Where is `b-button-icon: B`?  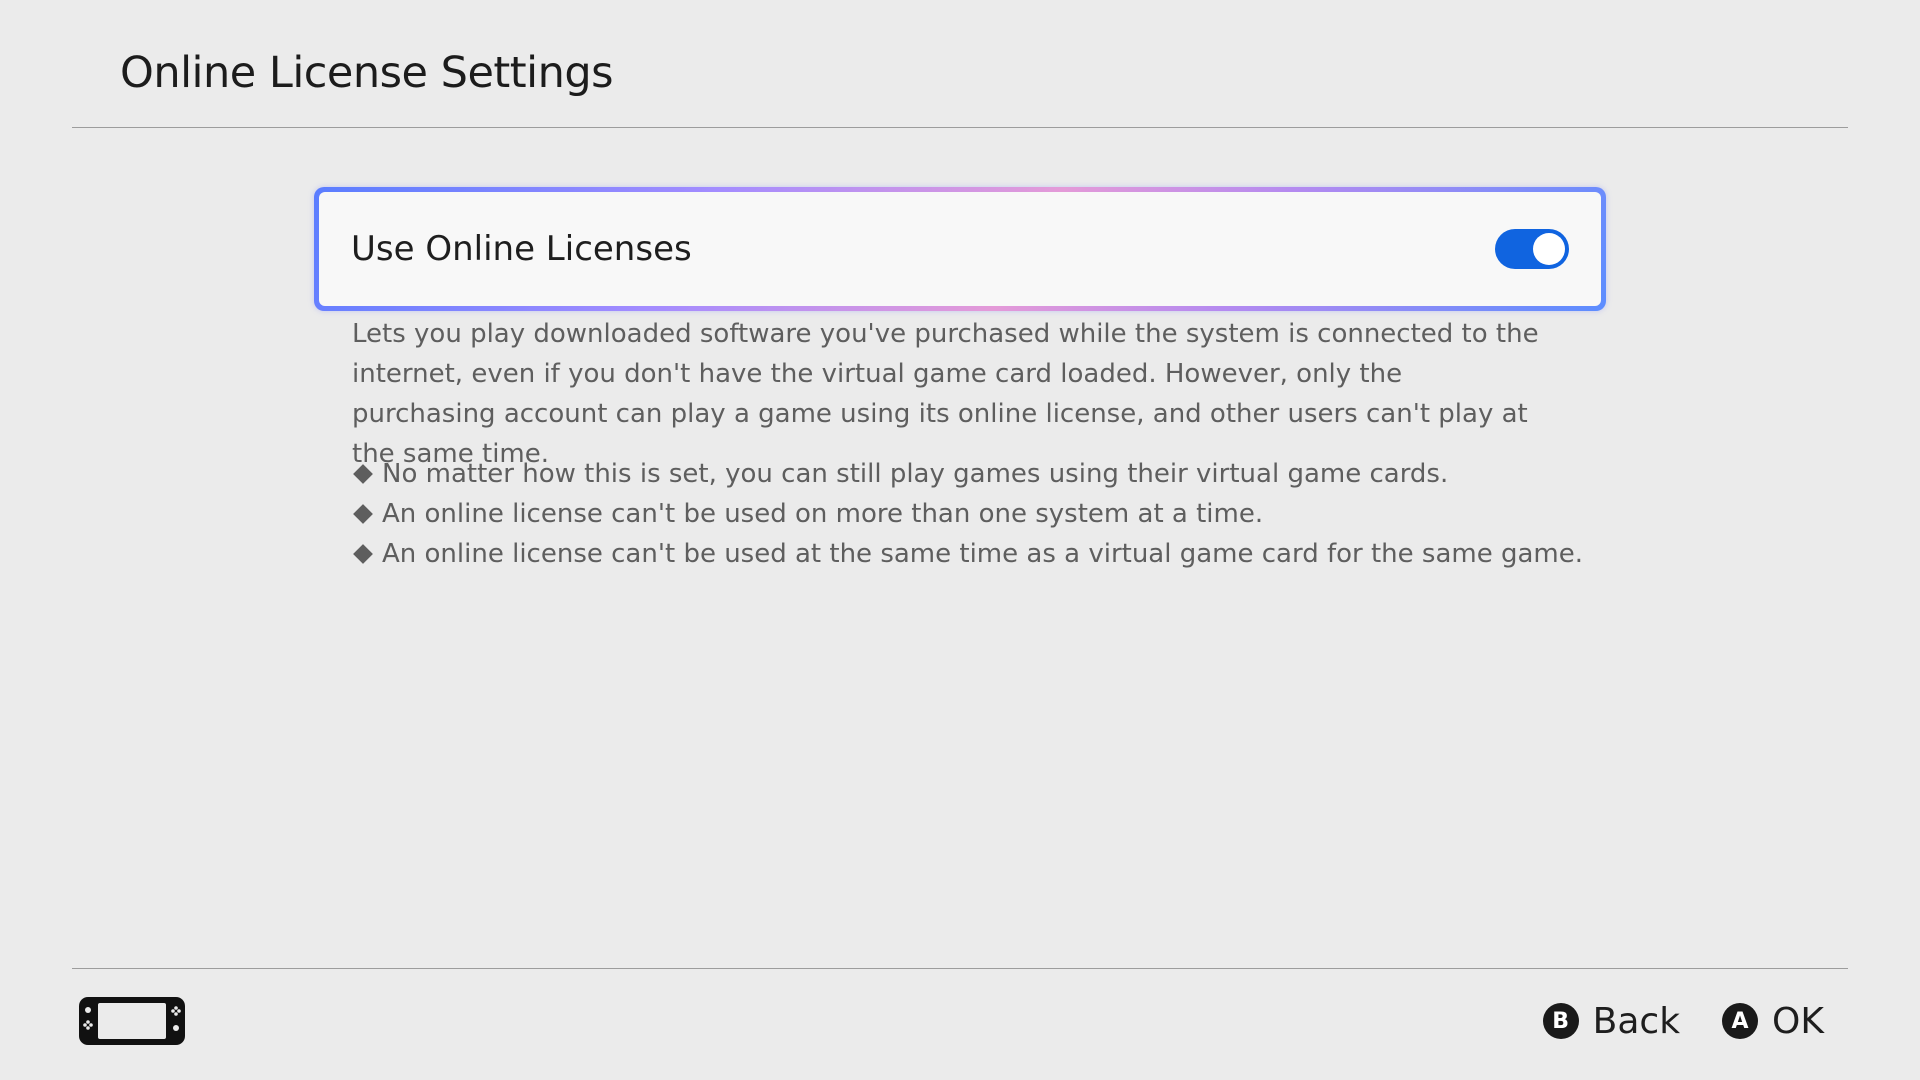 b-button-icon: B is located at coordinates (1560, 1021).